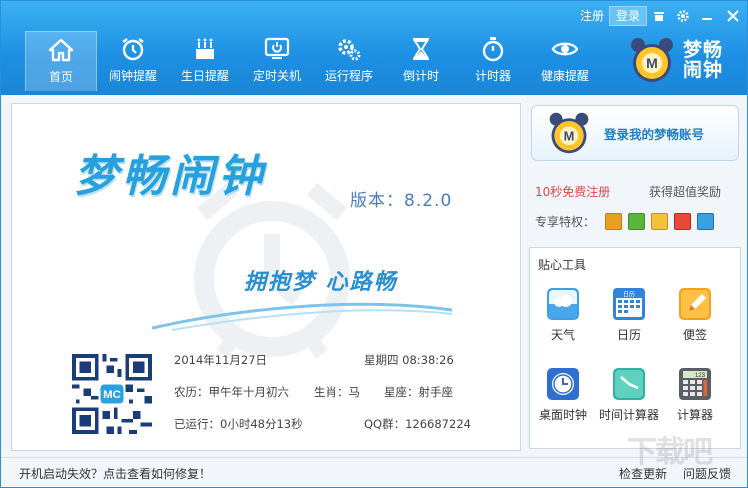 The height and width of the screenshot is (488, 748). Describe the element at coordinates (493, 49) in the screenshot. I see `stopwatch-icon` at that location.